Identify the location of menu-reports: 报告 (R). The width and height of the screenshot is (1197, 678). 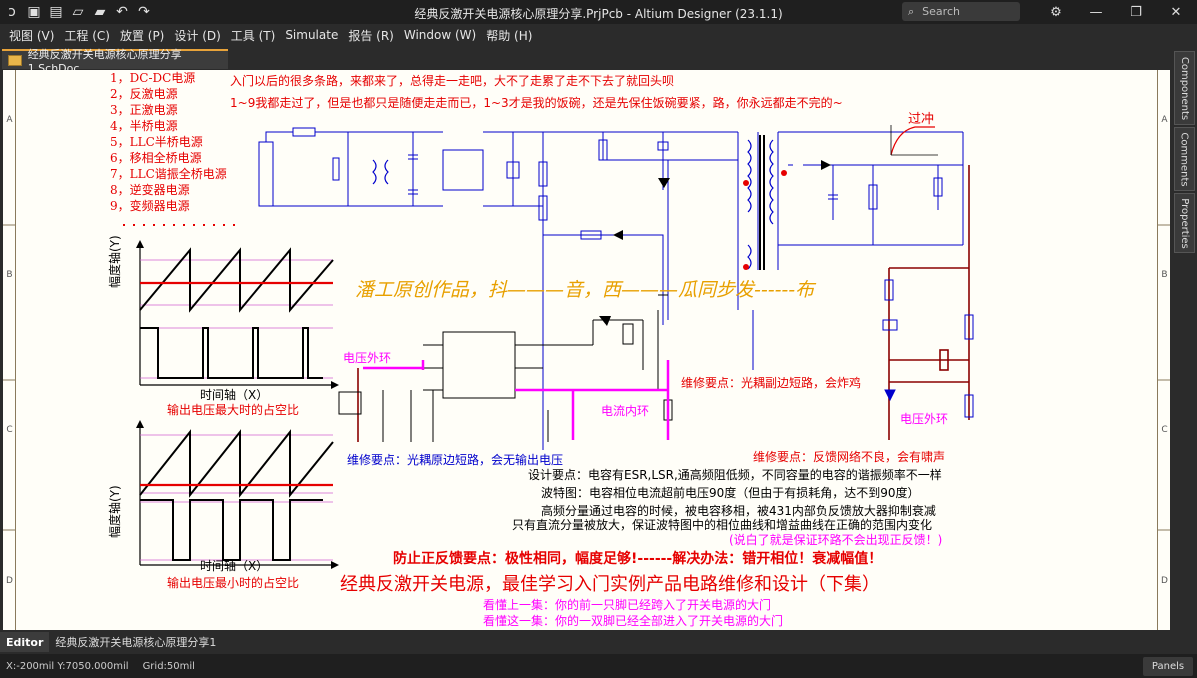
(371, 35).